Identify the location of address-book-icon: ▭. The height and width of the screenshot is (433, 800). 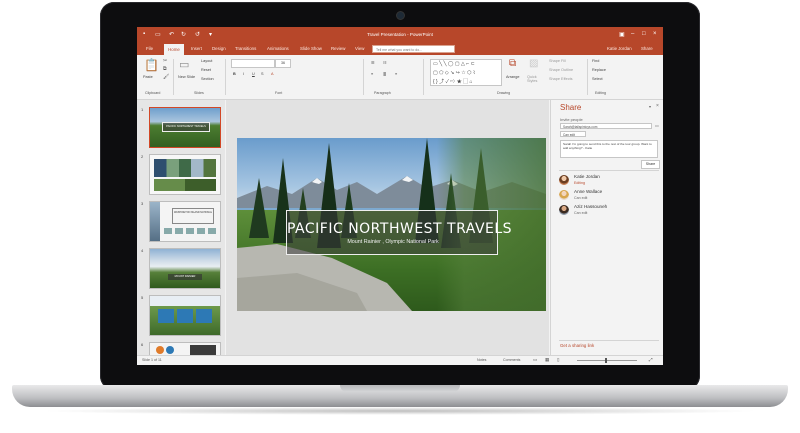
(657, 125).